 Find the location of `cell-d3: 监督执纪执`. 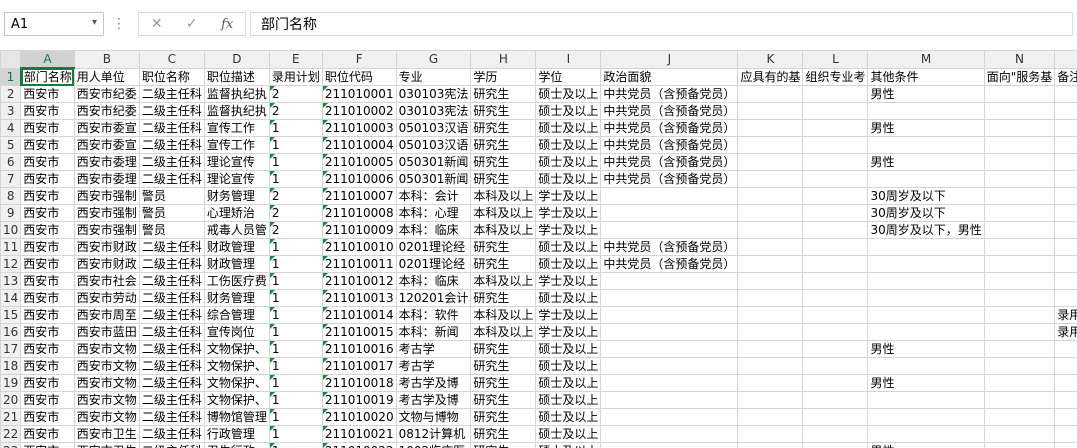

cell-d3: 监督执纪执 is located at coordinates (236, 111).